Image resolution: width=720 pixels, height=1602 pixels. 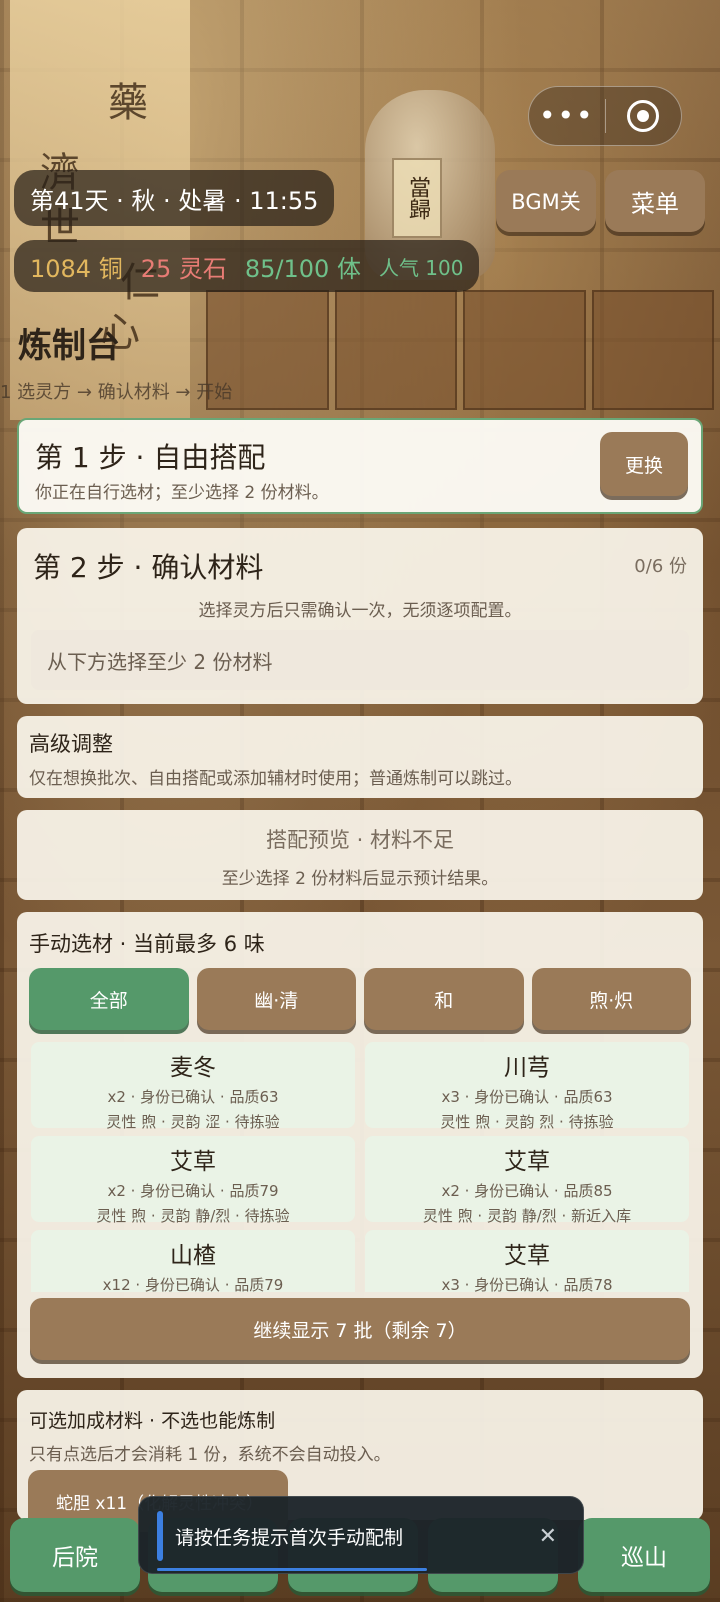 I want to click on drawer-cabinet, so click(x=460, y=350).